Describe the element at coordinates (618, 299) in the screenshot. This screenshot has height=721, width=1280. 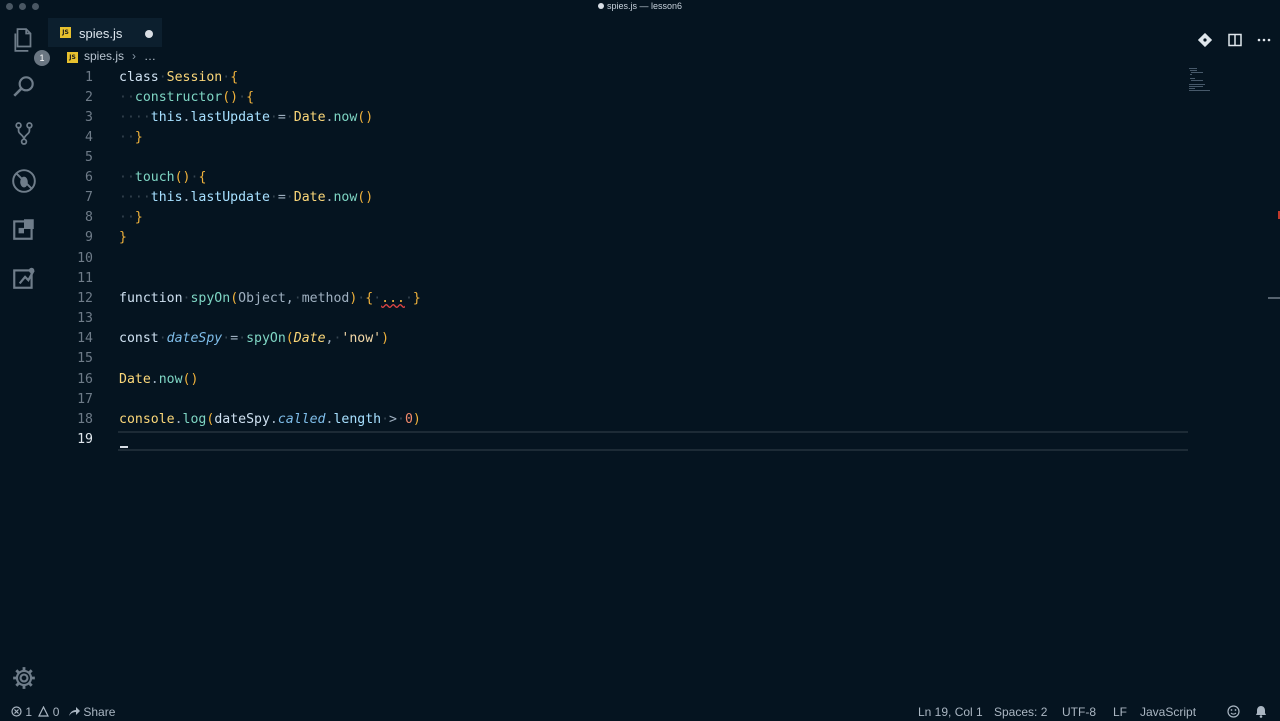
I see `code-line: 12 function·spyOn(Object,·method)·{·...·}` at that location.